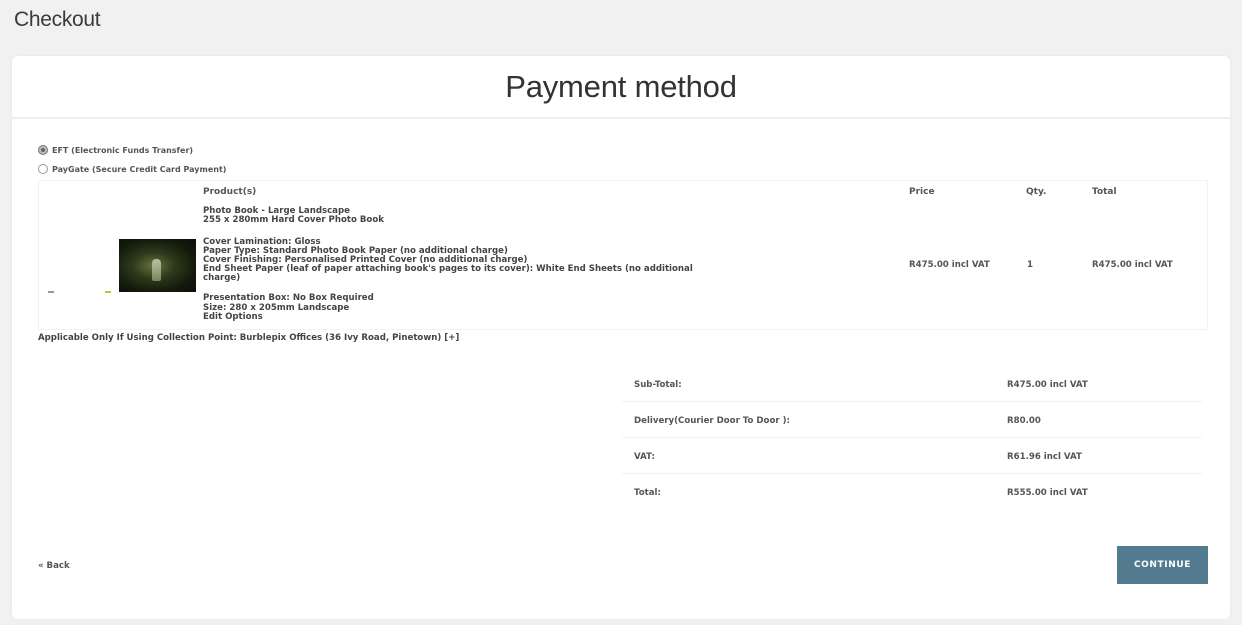 The width and height of the screenshot is (1242, 625). Describe the element at coordinates (57, 19) in the screenshot. I see `page-title: Checkout` at that location.